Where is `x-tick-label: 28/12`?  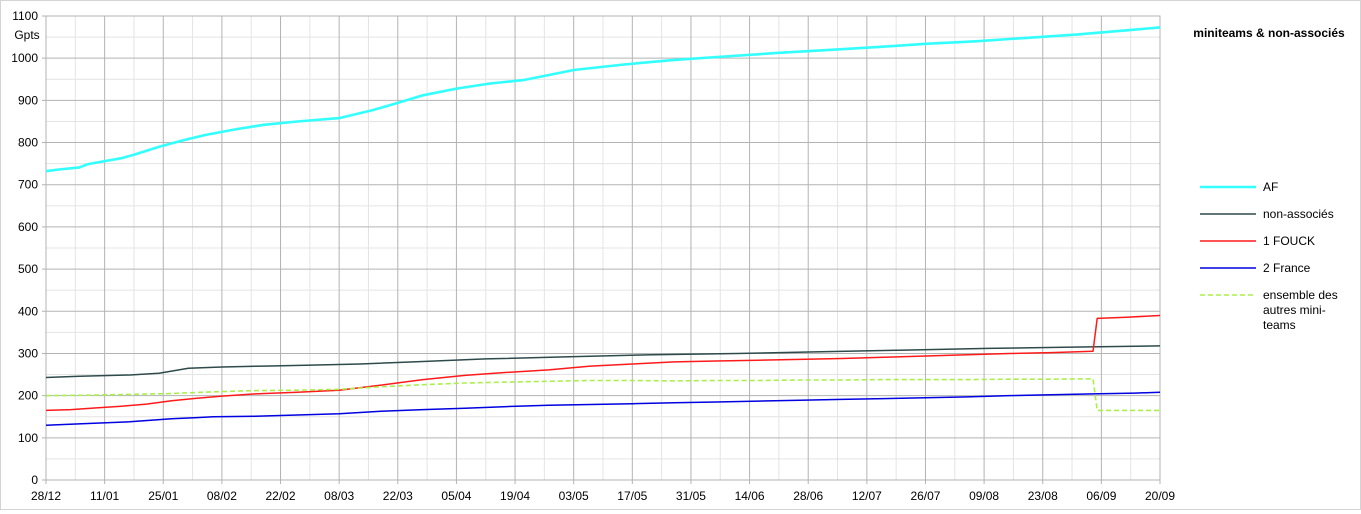 x-tick-label: 28/12 is located at coordinates (46, 496).